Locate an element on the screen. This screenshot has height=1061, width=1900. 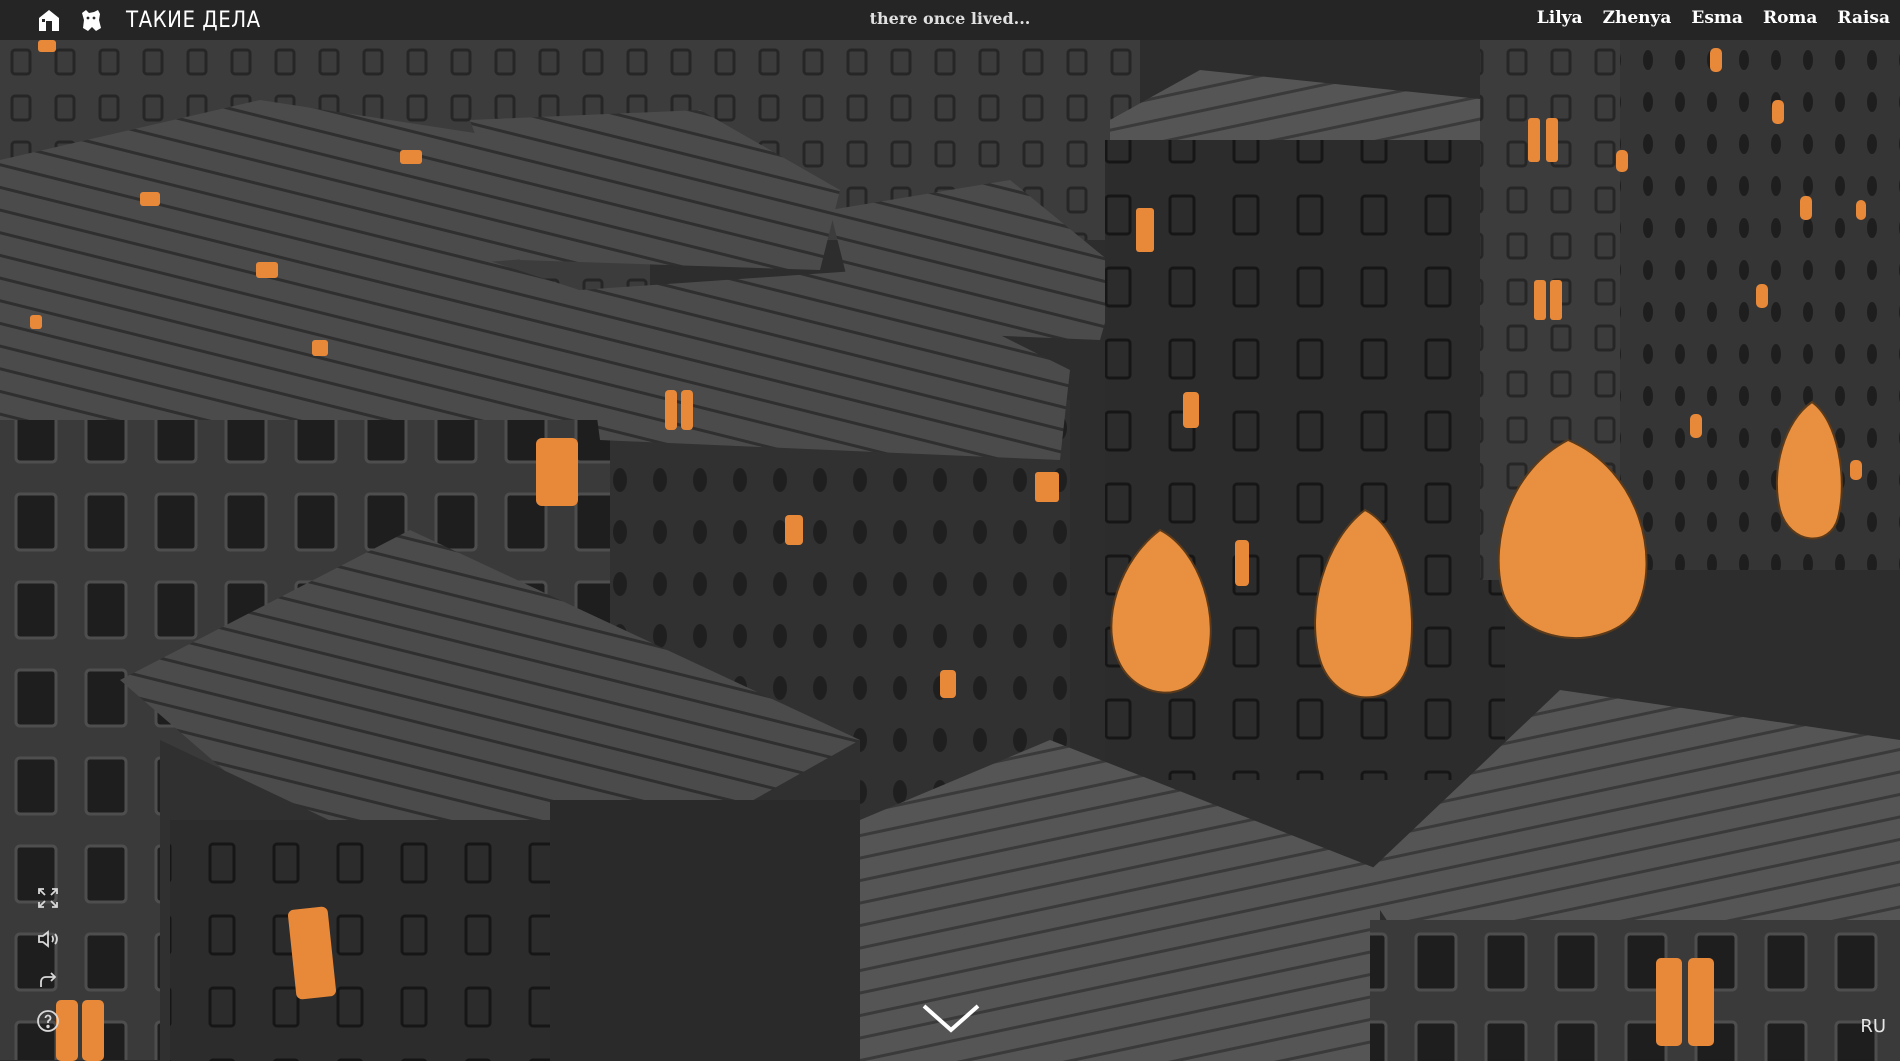
language-switch: RU is located at coordinates (1873, 1026).